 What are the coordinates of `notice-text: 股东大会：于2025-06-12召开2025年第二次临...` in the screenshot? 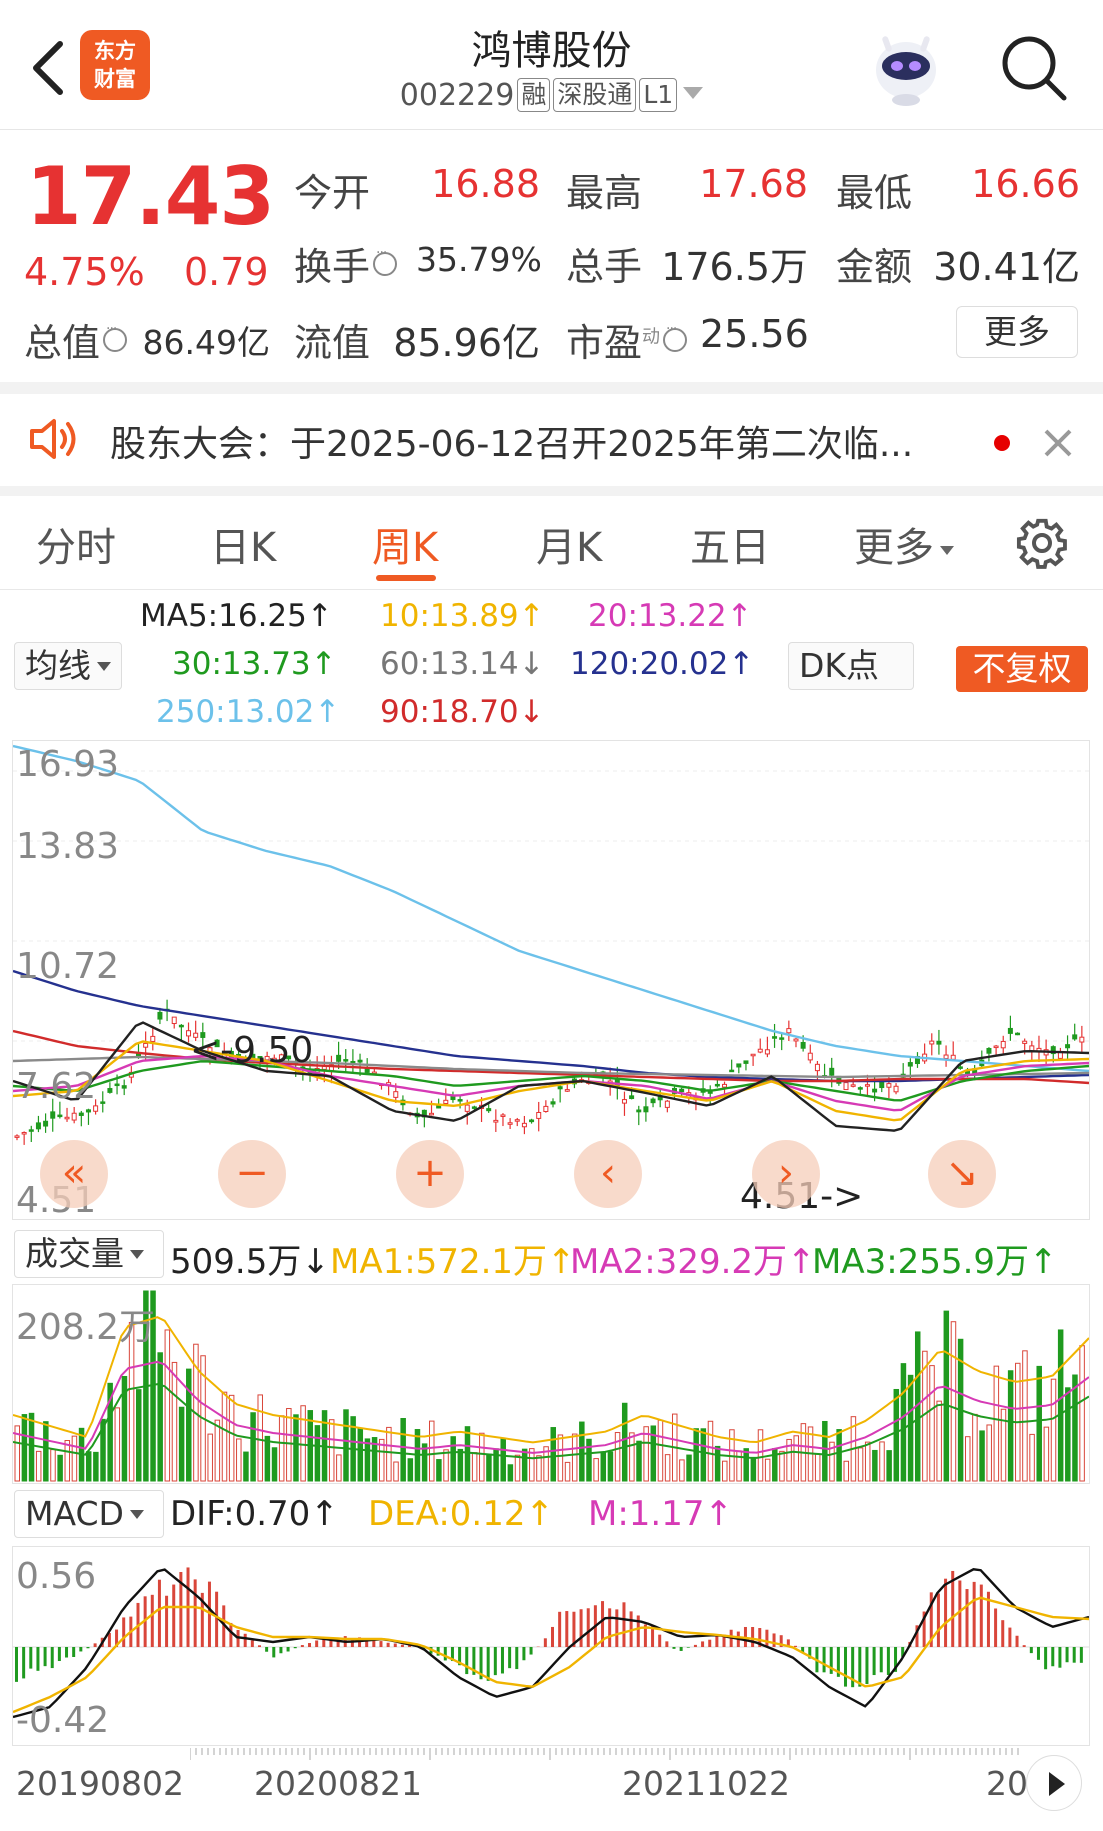 It's located at (512, 444).